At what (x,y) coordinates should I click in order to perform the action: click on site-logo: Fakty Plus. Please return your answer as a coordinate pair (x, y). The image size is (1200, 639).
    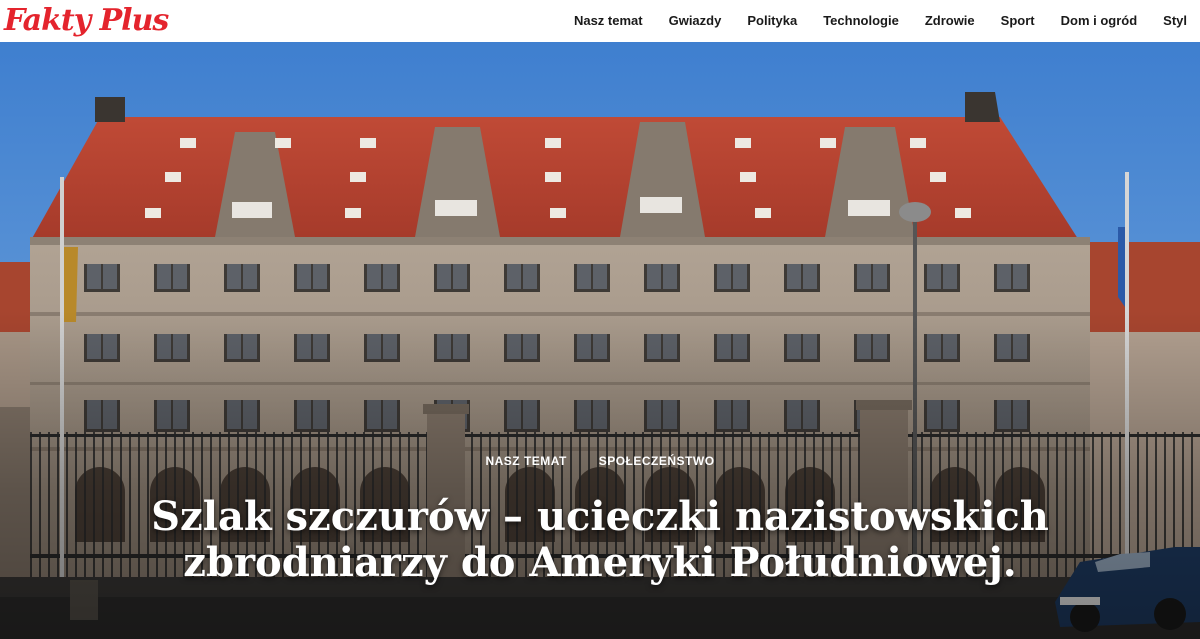
    Looking at the image, I should click on (86, 21).